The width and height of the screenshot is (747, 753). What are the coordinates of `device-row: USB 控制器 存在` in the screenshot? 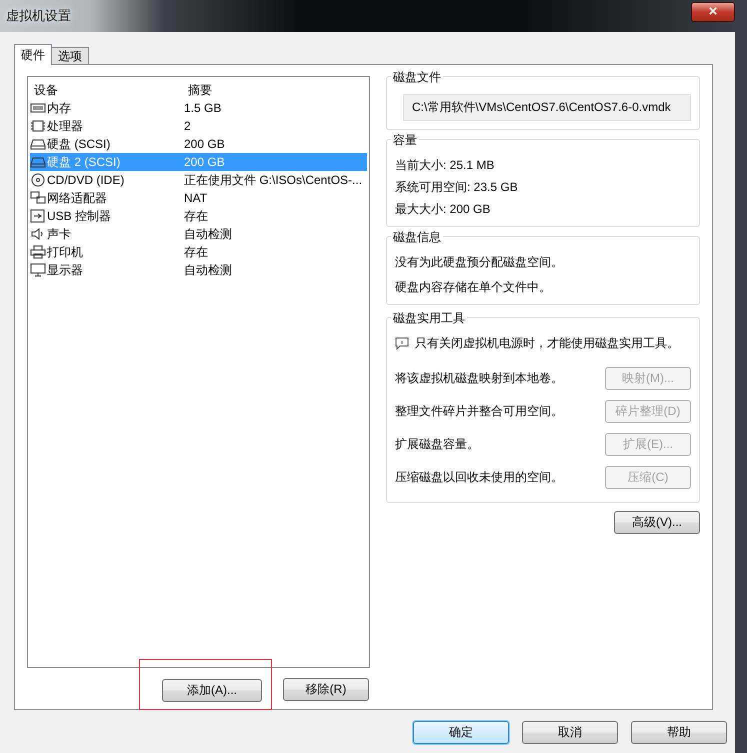 It's located at (198, 216).